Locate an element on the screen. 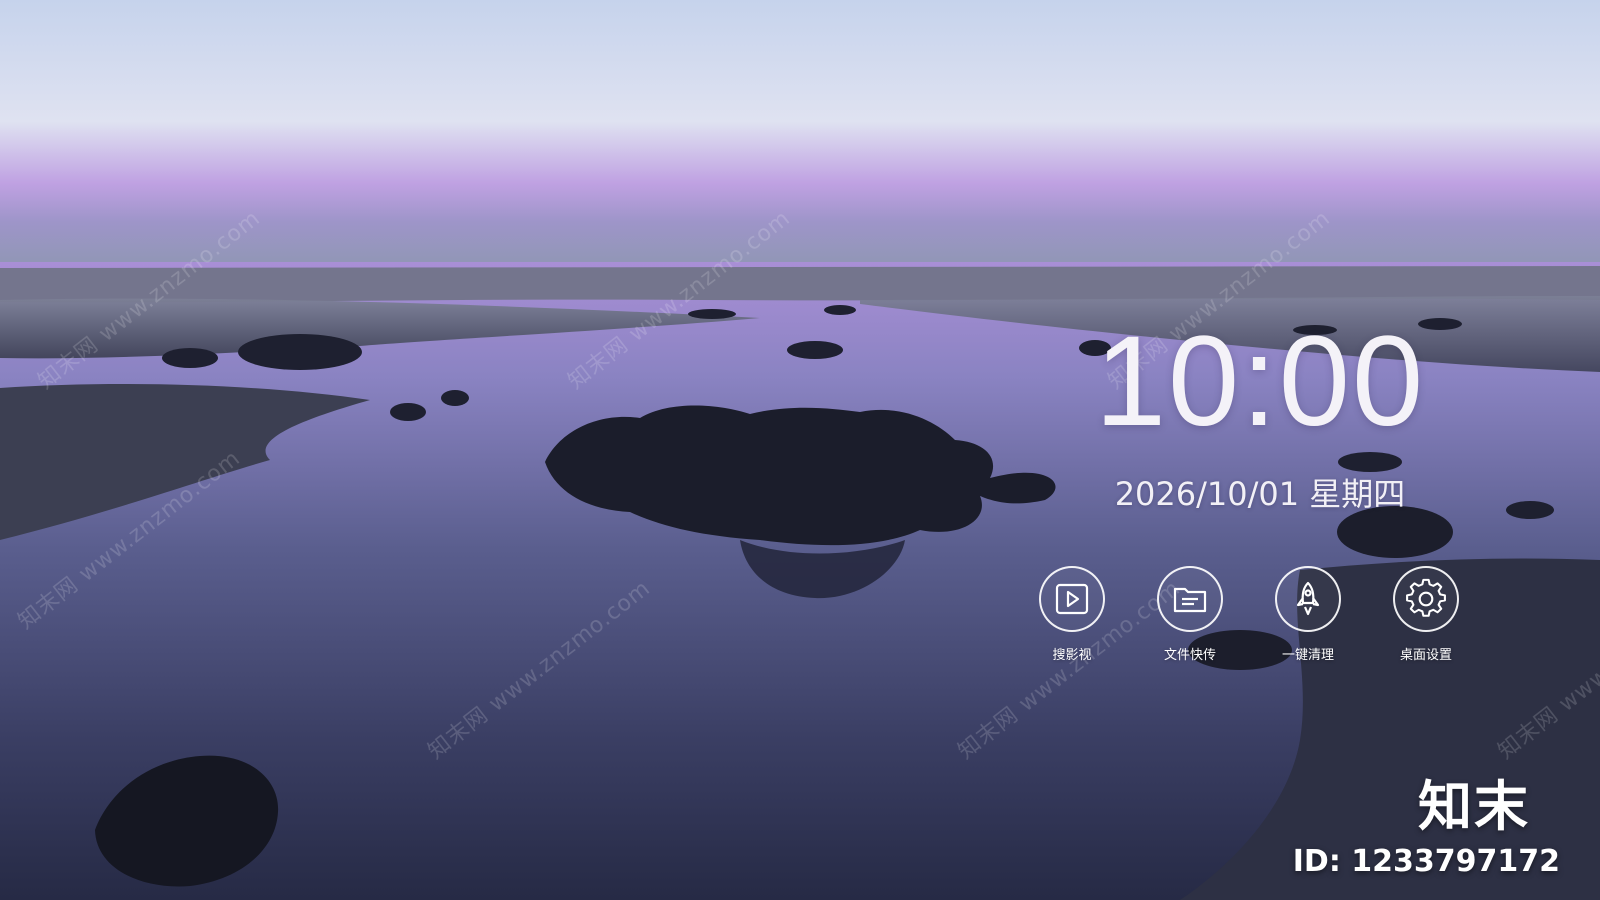 Image resolution: width=1600 pixels, height=900 pixels. folder-file-icon is located at coordinates (1190, 599).